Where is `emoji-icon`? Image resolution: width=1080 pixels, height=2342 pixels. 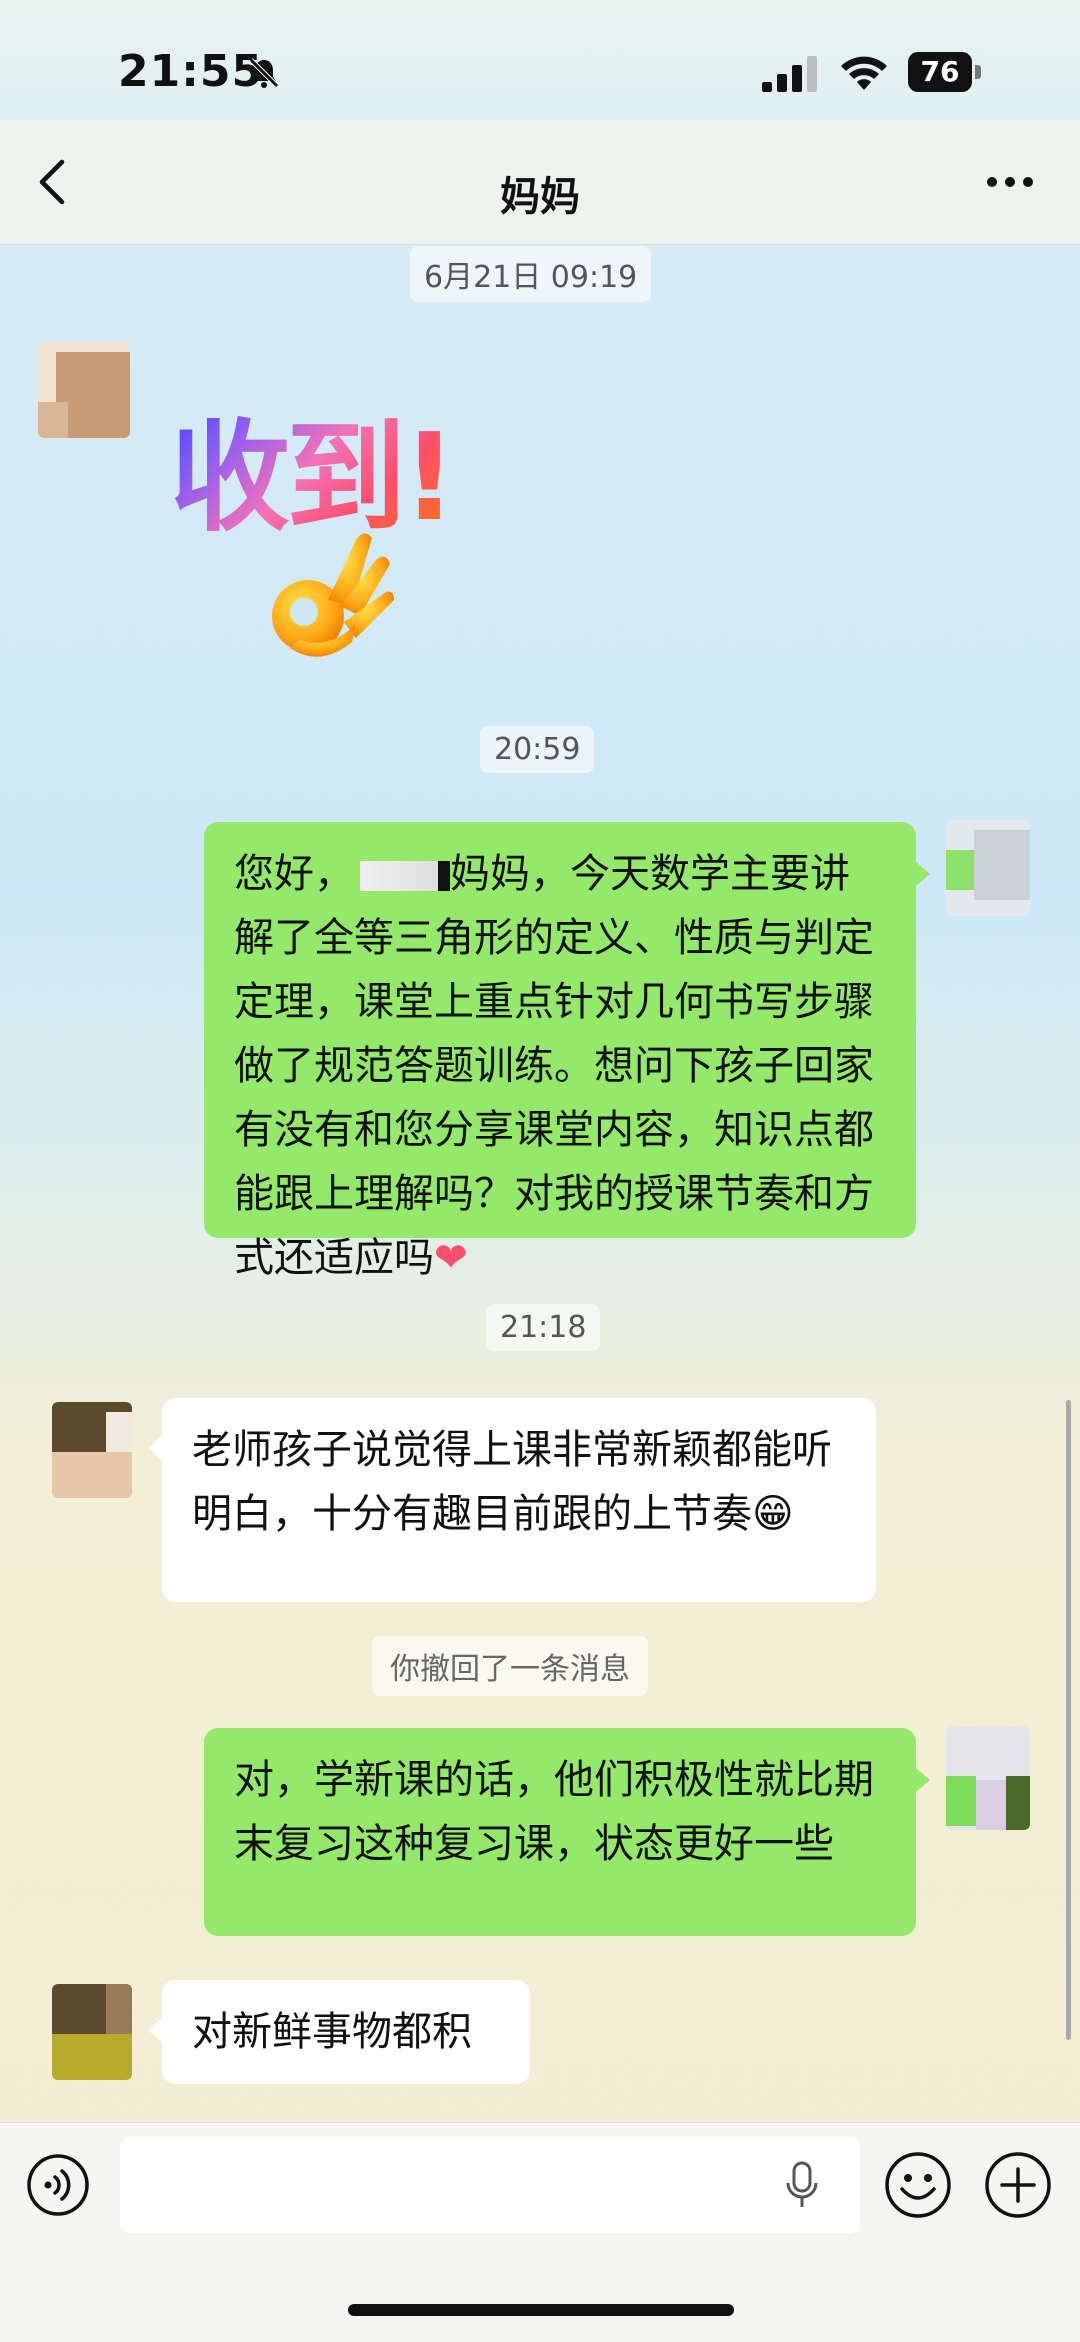 emoji-icon is located at coordinates (918, 2185).